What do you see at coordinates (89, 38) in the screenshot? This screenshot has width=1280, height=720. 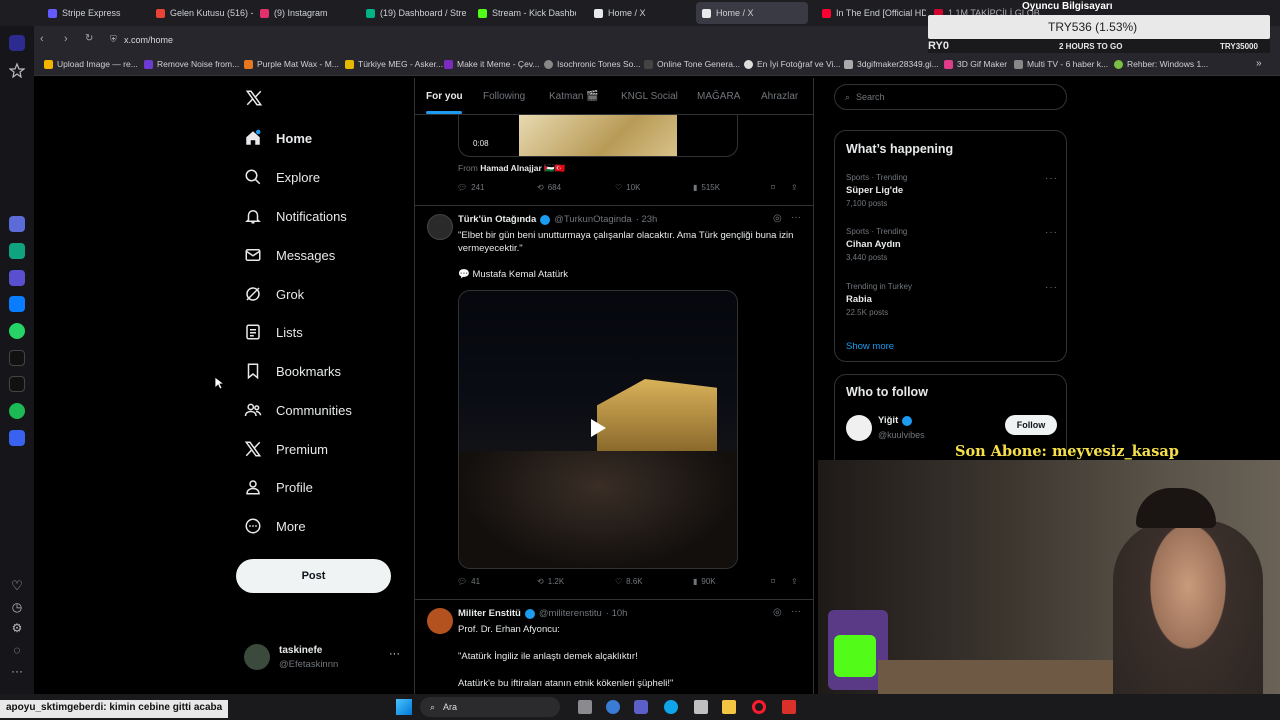 I see `reload-icon: ↻` at bounding box center [89, 38].